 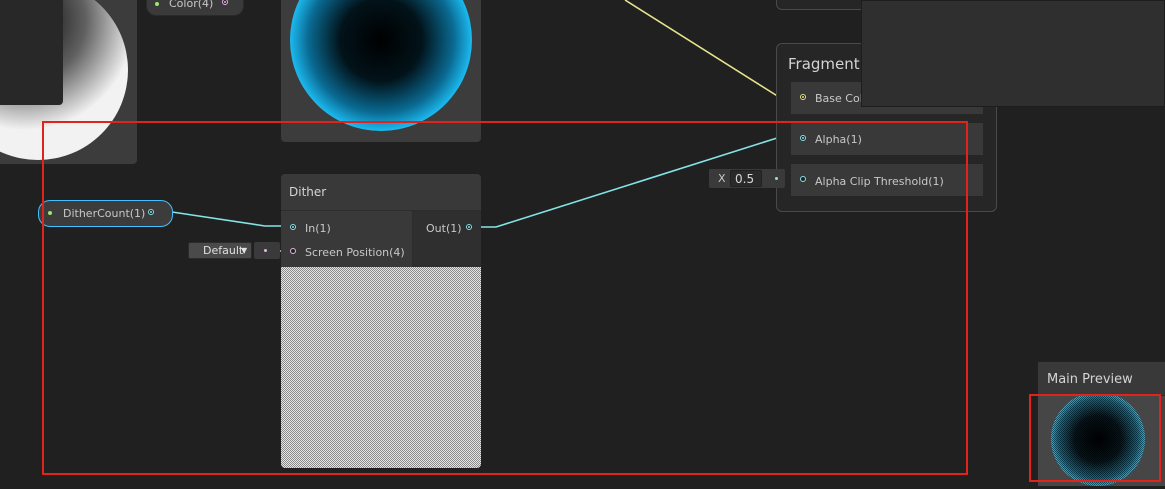 I want to click on fragment-alpha-clip-slot: Alpha Clip Threshold(1), so click(x=887, y=180).